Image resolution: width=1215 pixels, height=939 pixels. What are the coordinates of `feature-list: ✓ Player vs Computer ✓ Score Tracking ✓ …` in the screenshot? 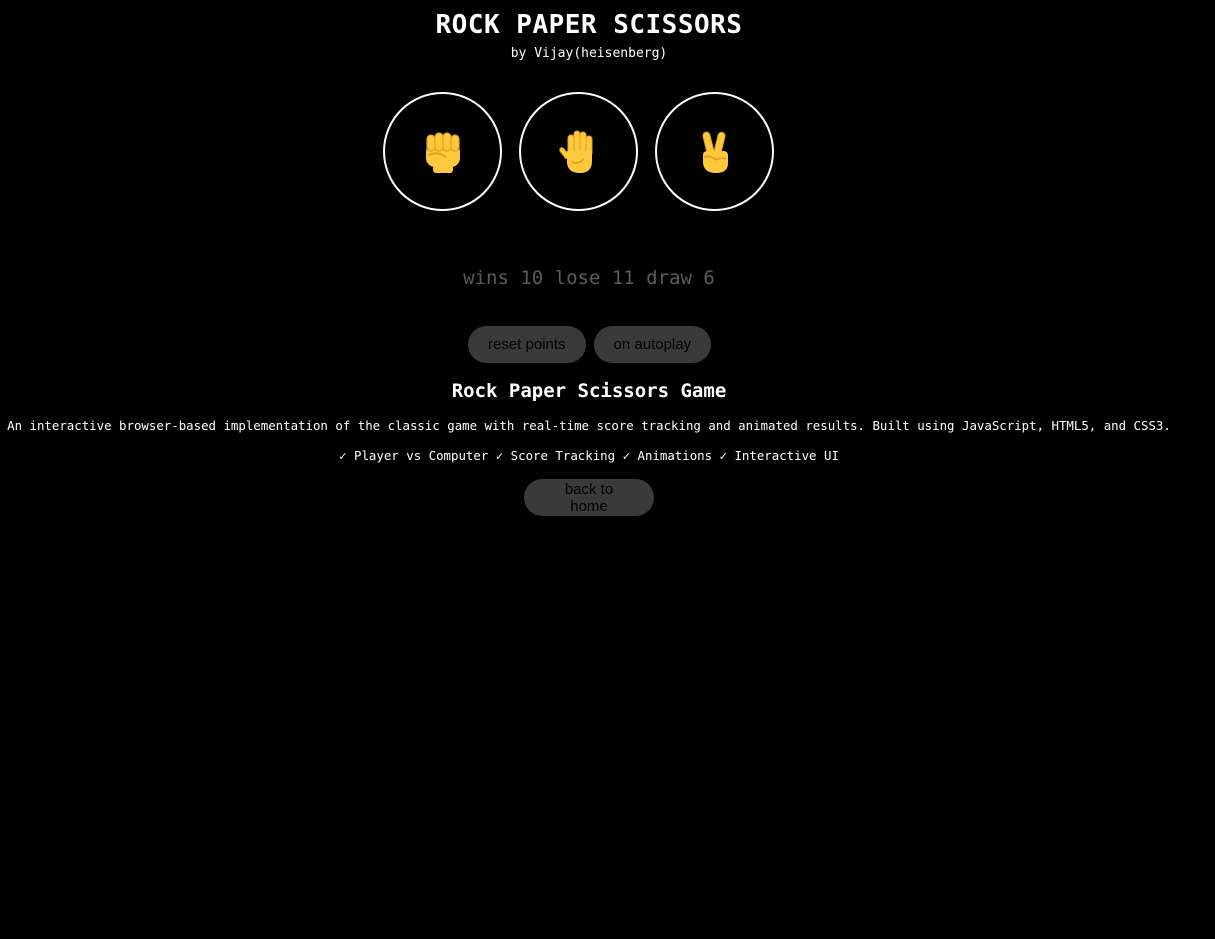 It's located at (589, 455).